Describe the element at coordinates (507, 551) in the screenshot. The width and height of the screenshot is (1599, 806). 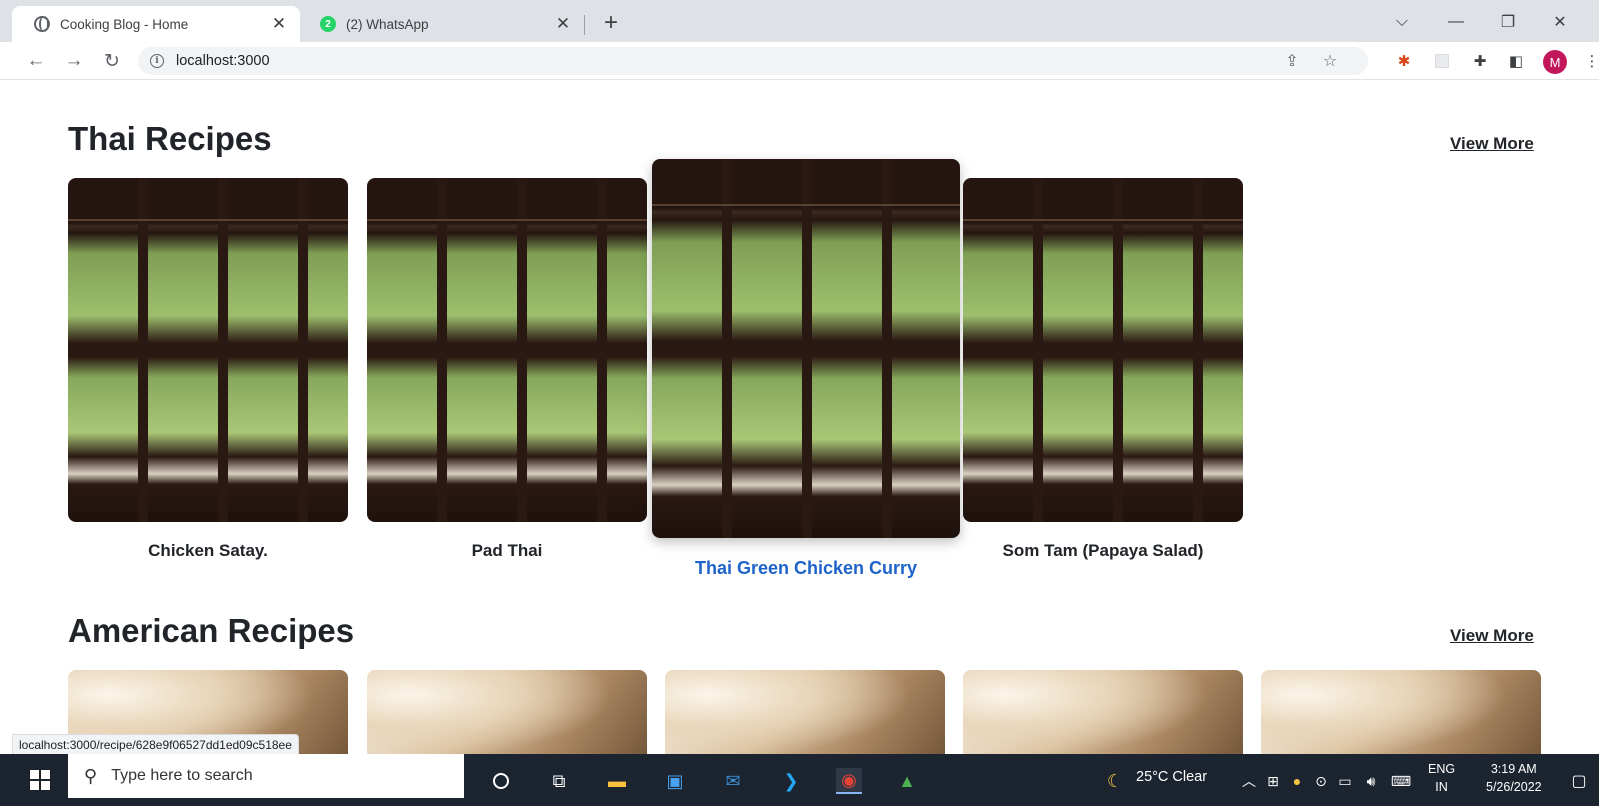
I see `recipe-card-label-pad-thai: Pad Thai` at that location.